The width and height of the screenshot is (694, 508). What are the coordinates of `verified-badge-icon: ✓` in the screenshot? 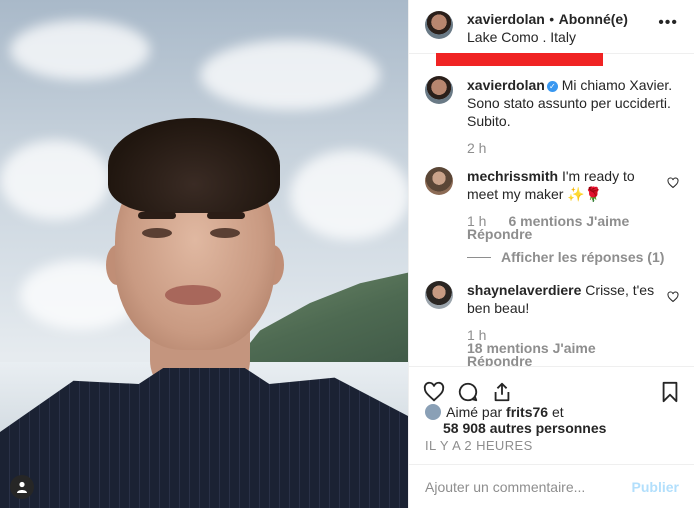 It's located at (552, 86).